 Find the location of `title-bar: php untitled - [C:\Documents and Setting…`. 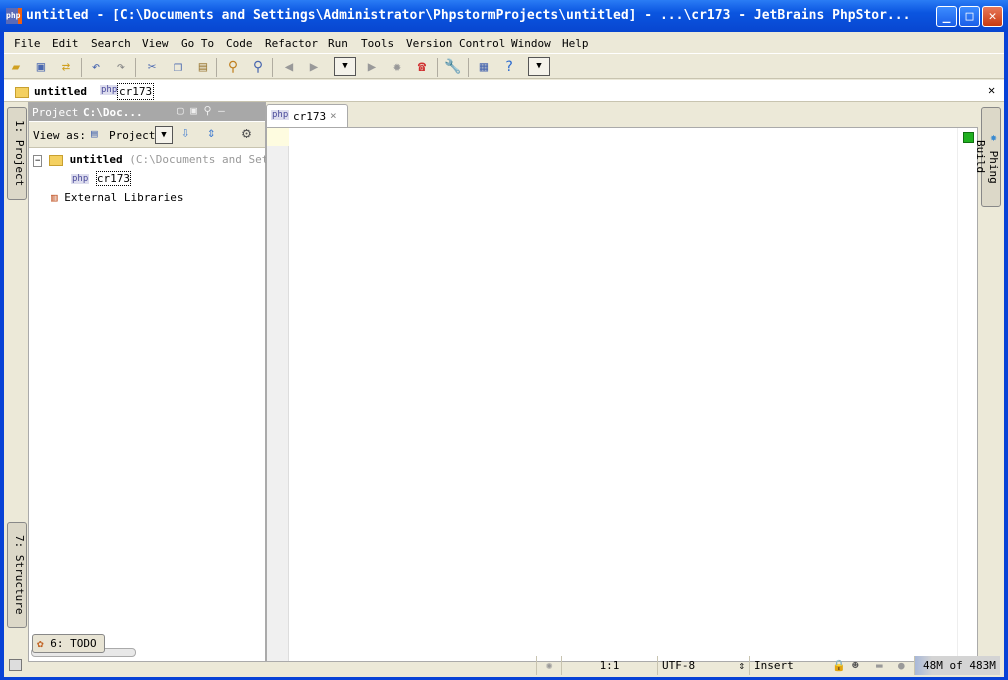

title-bar: php untitled - [C:\Documents and Setting… is located at coordinates (504, 16).